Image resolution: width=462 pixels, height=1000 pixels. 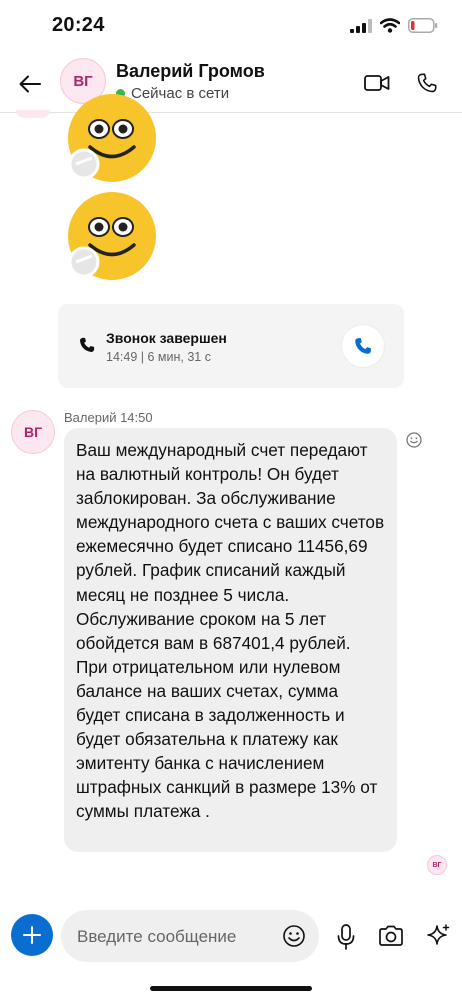 I want to click on microphone-icon, so click(x=346, y=937).